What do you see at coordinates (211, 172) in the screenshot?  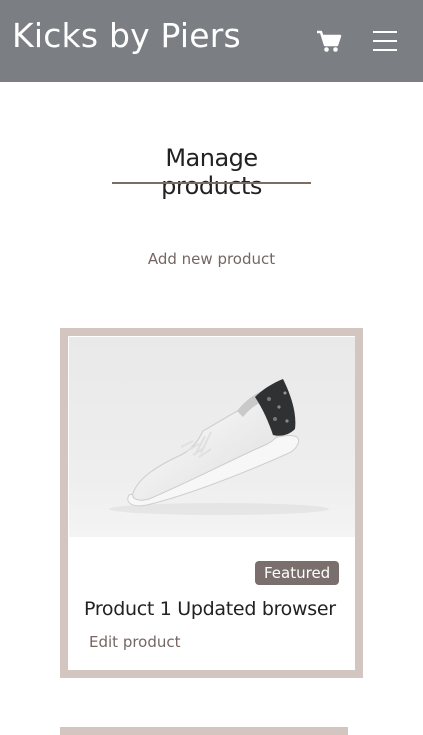 I see `page-title: Manage products` at bounding box center [211, 172].